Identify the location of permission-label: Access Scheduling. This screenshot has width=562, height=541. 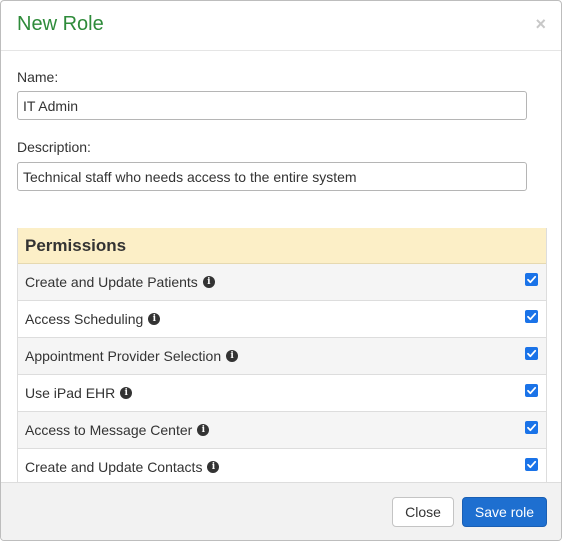
(84, 319).